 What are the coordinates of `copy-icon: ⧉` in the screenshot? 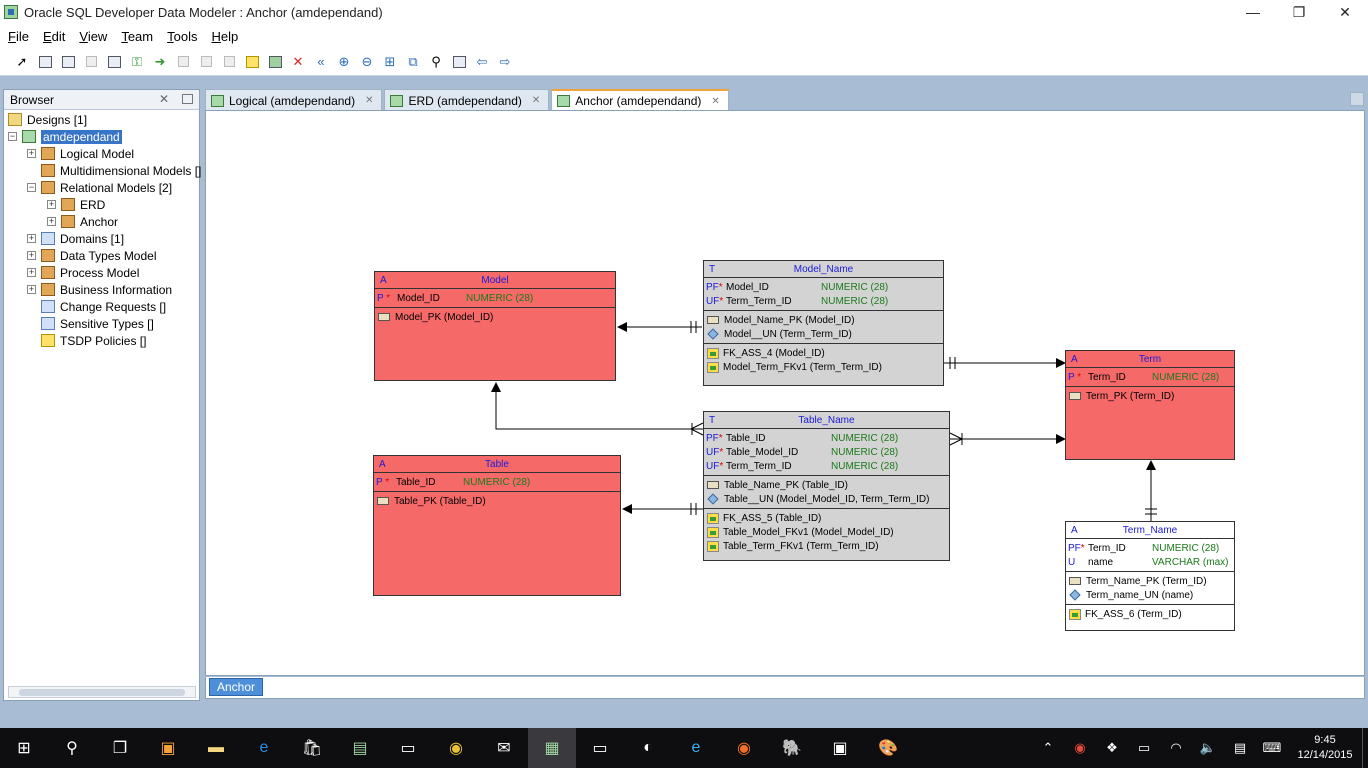 It's located at (413, 62).